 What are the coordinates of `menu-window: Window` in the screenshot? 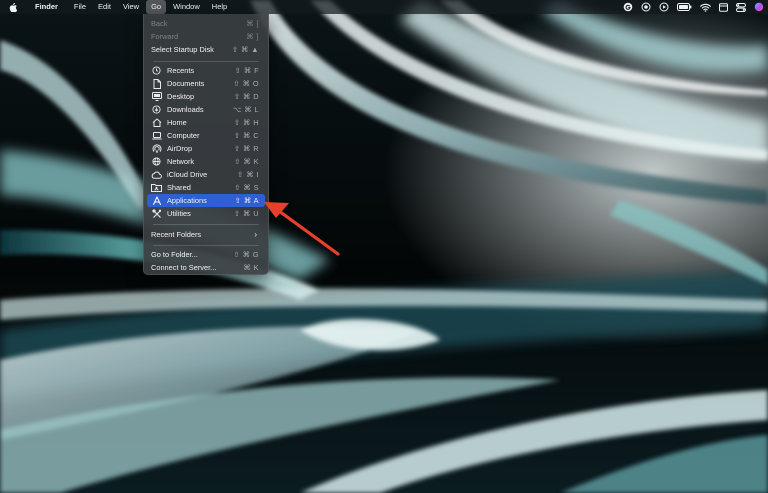 It's located at (186, 7).